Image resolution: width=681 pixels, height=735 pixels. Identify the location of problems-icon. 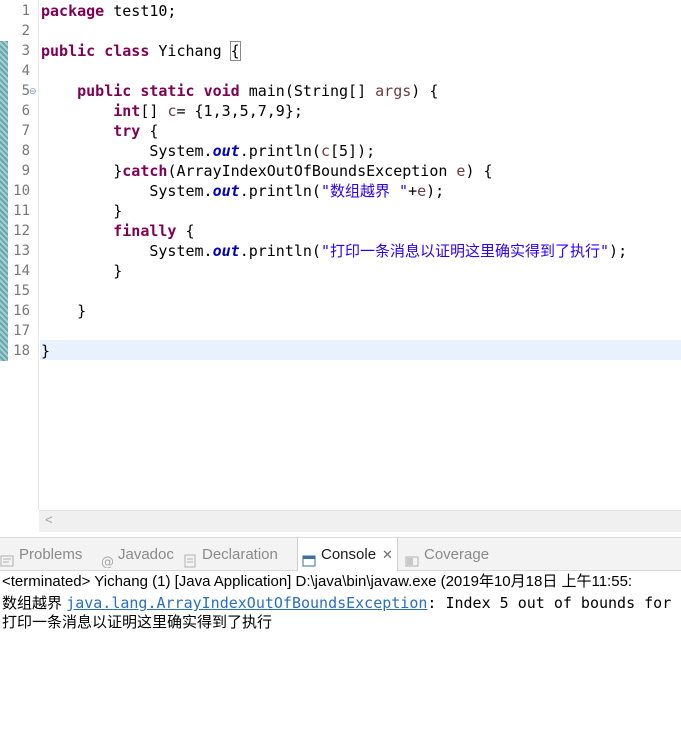
(7, 557).